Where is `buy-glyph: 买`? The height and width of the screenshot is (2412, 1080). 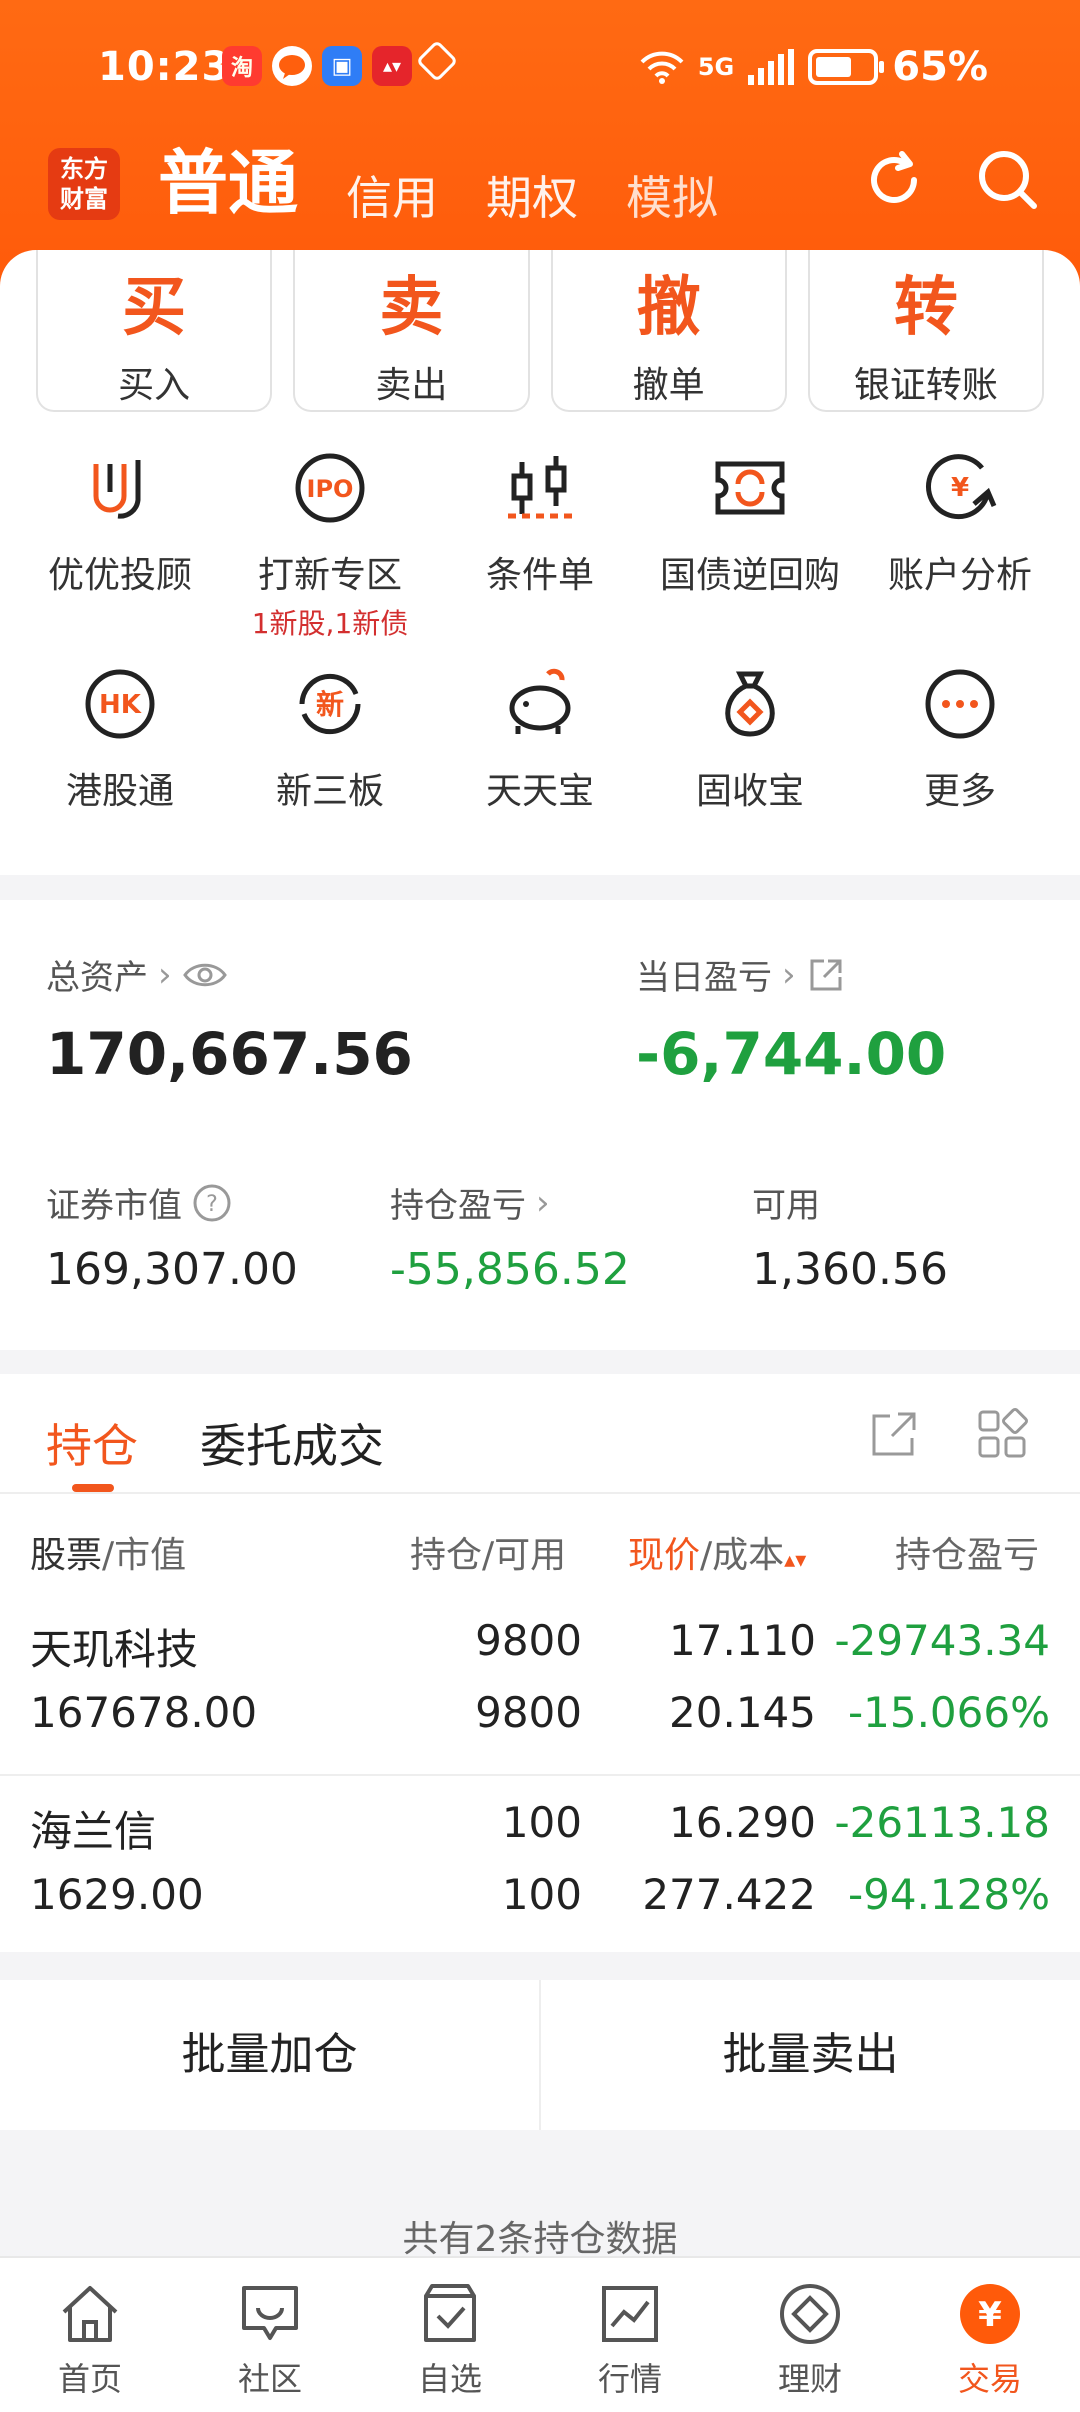 buy-glyph: 买 is located at coordinates (154, 307).